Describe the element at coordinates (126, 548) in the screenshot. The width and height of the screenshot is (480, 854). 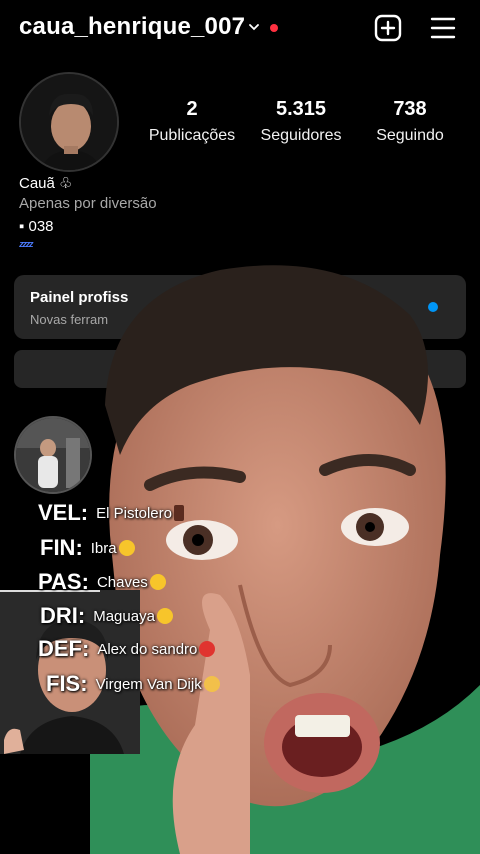
I see `smirk-emoji-icon` at that location.